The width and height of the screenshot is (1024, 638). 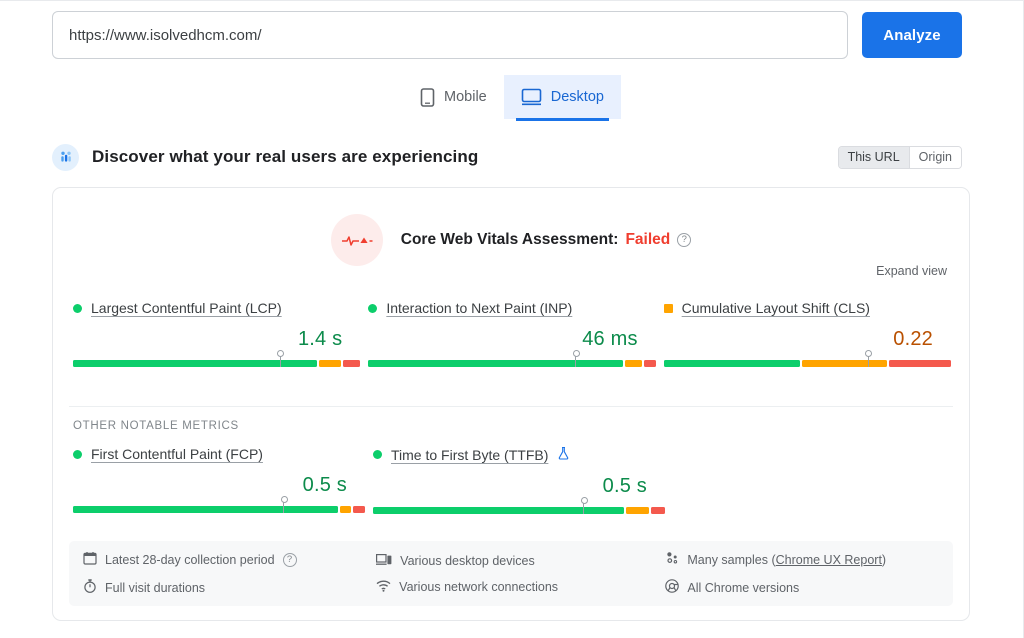 I want to click on footer-item: Latest 28-day collection period ?, so click(x=229, y=559).